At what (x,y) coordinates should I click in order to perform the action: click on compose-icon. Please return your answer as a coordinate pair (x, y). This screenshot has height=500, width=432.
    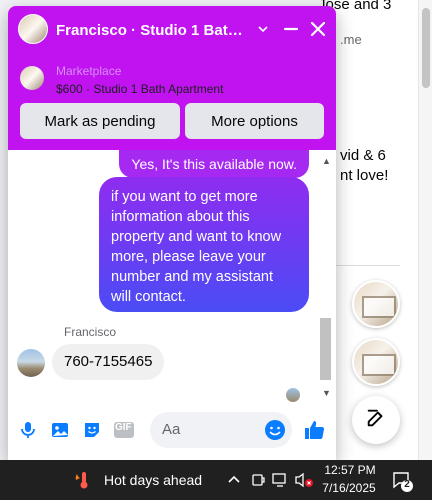
    Looking at the image, I should click on (376, 420).